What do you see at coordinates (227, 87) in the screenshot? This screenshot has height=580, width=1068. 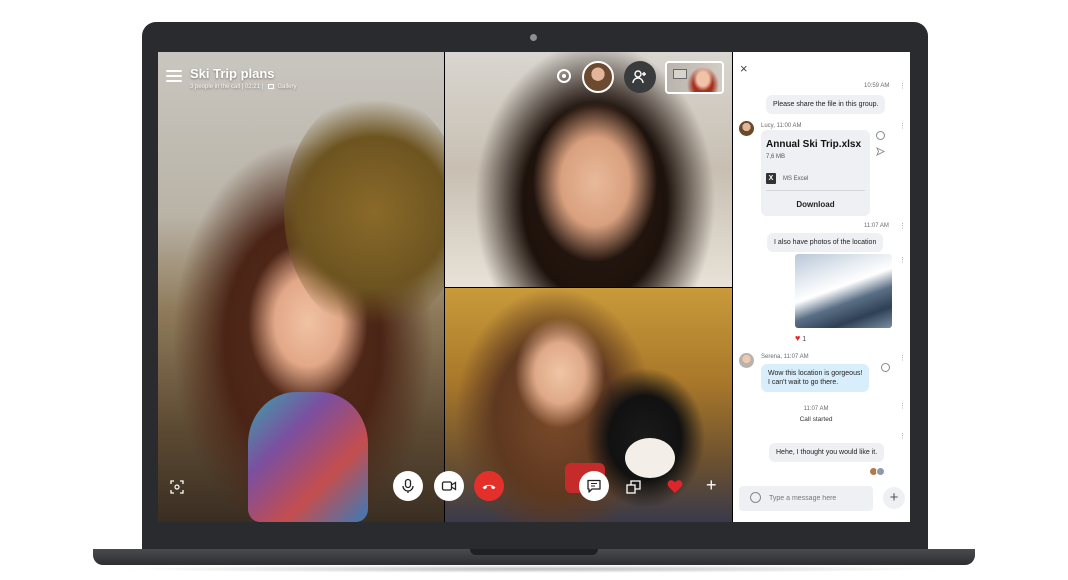 I see `call-status: 3 people in the call | 02:21 |` at bounding box center [227, 87].